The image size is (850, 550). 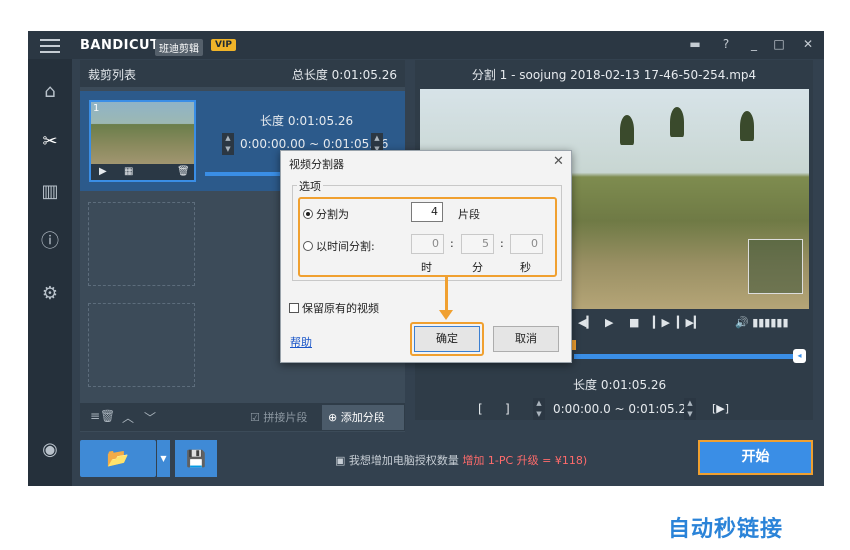 What do you see at coordinates (96, 108) in the screenshot?
I see `clip-number: 1` at bounding box center [96, 108].